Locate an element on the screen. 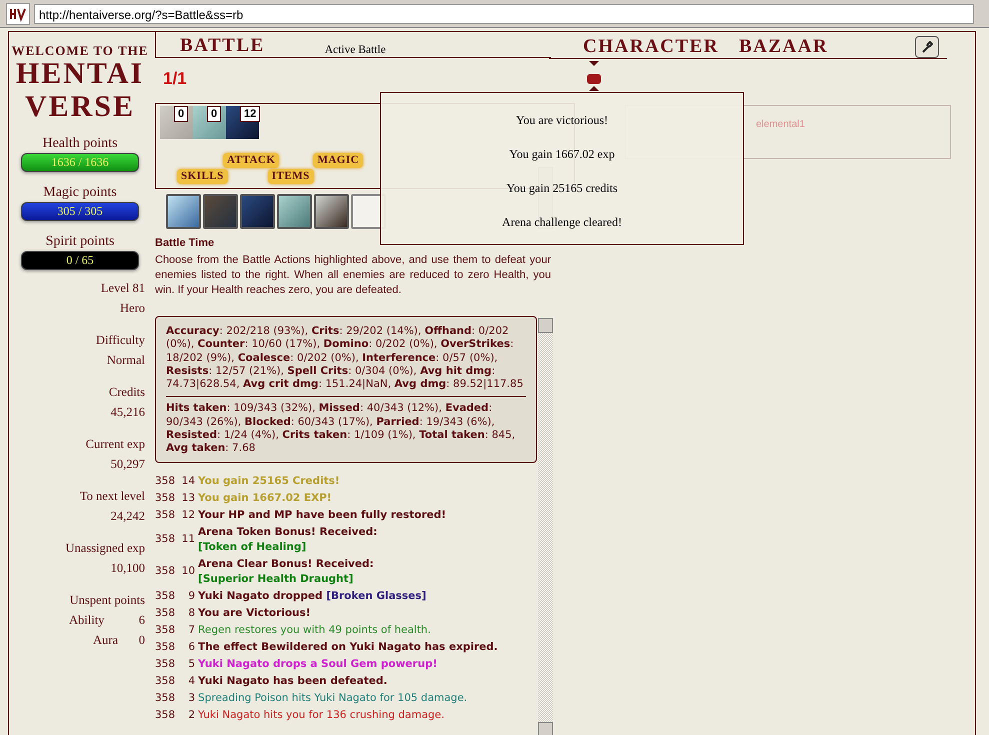 The width and height of the screenshot is (989, 735). profile-value: 45,216 is located at coordinates (127, 412).